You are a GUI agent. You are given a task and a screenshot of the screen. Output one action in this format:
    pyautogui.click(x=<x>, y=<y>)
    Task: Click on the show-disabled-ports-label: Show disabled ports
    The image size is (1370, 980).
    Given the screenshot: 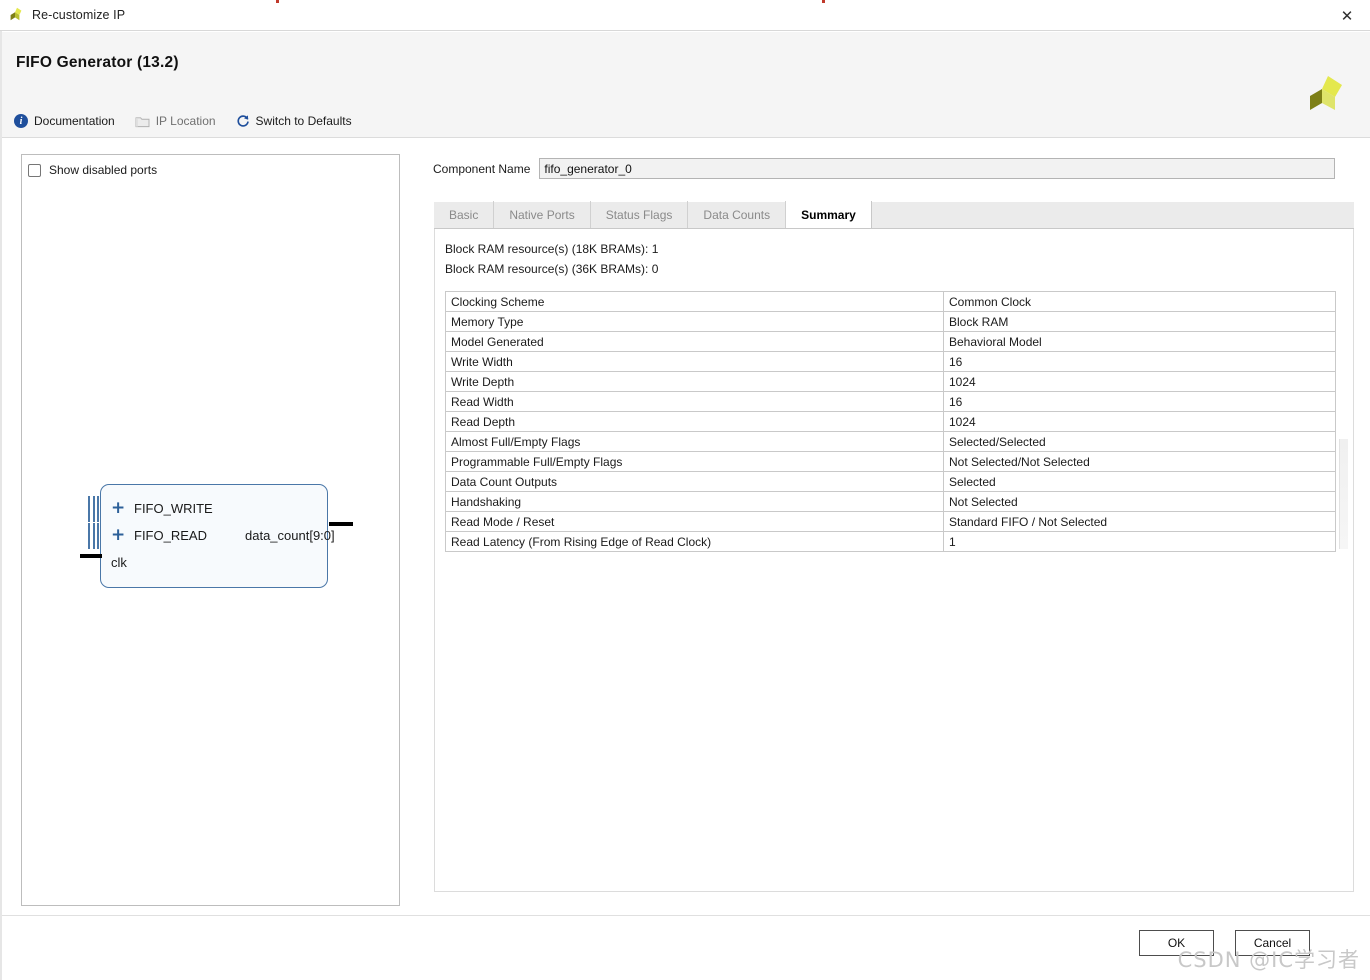 What is the action you would take?
    pyautogui.click(x=103, y=170)
    